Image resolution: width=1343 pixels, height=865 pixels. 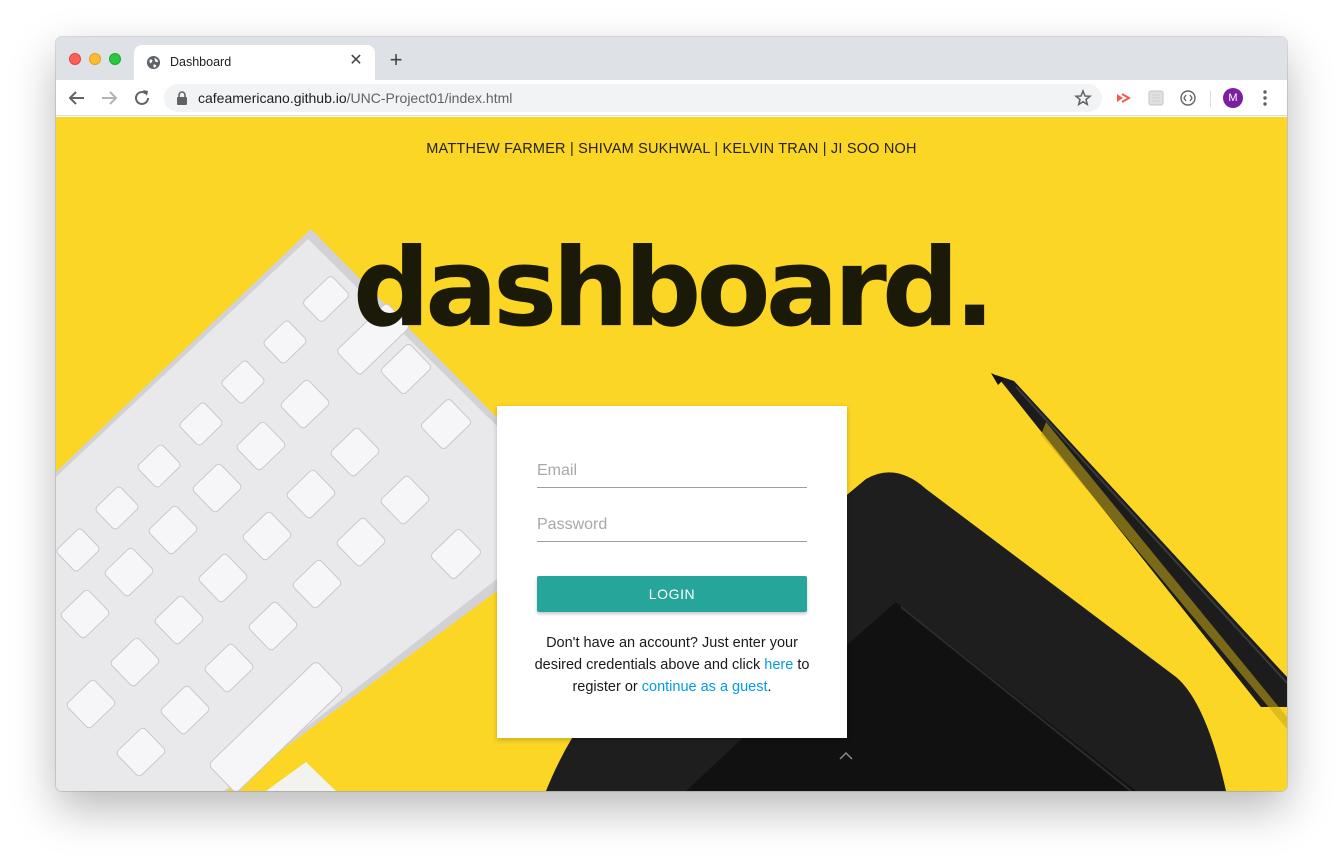 I want to click on login-button: LOGIN, so click(x=672, y=594).